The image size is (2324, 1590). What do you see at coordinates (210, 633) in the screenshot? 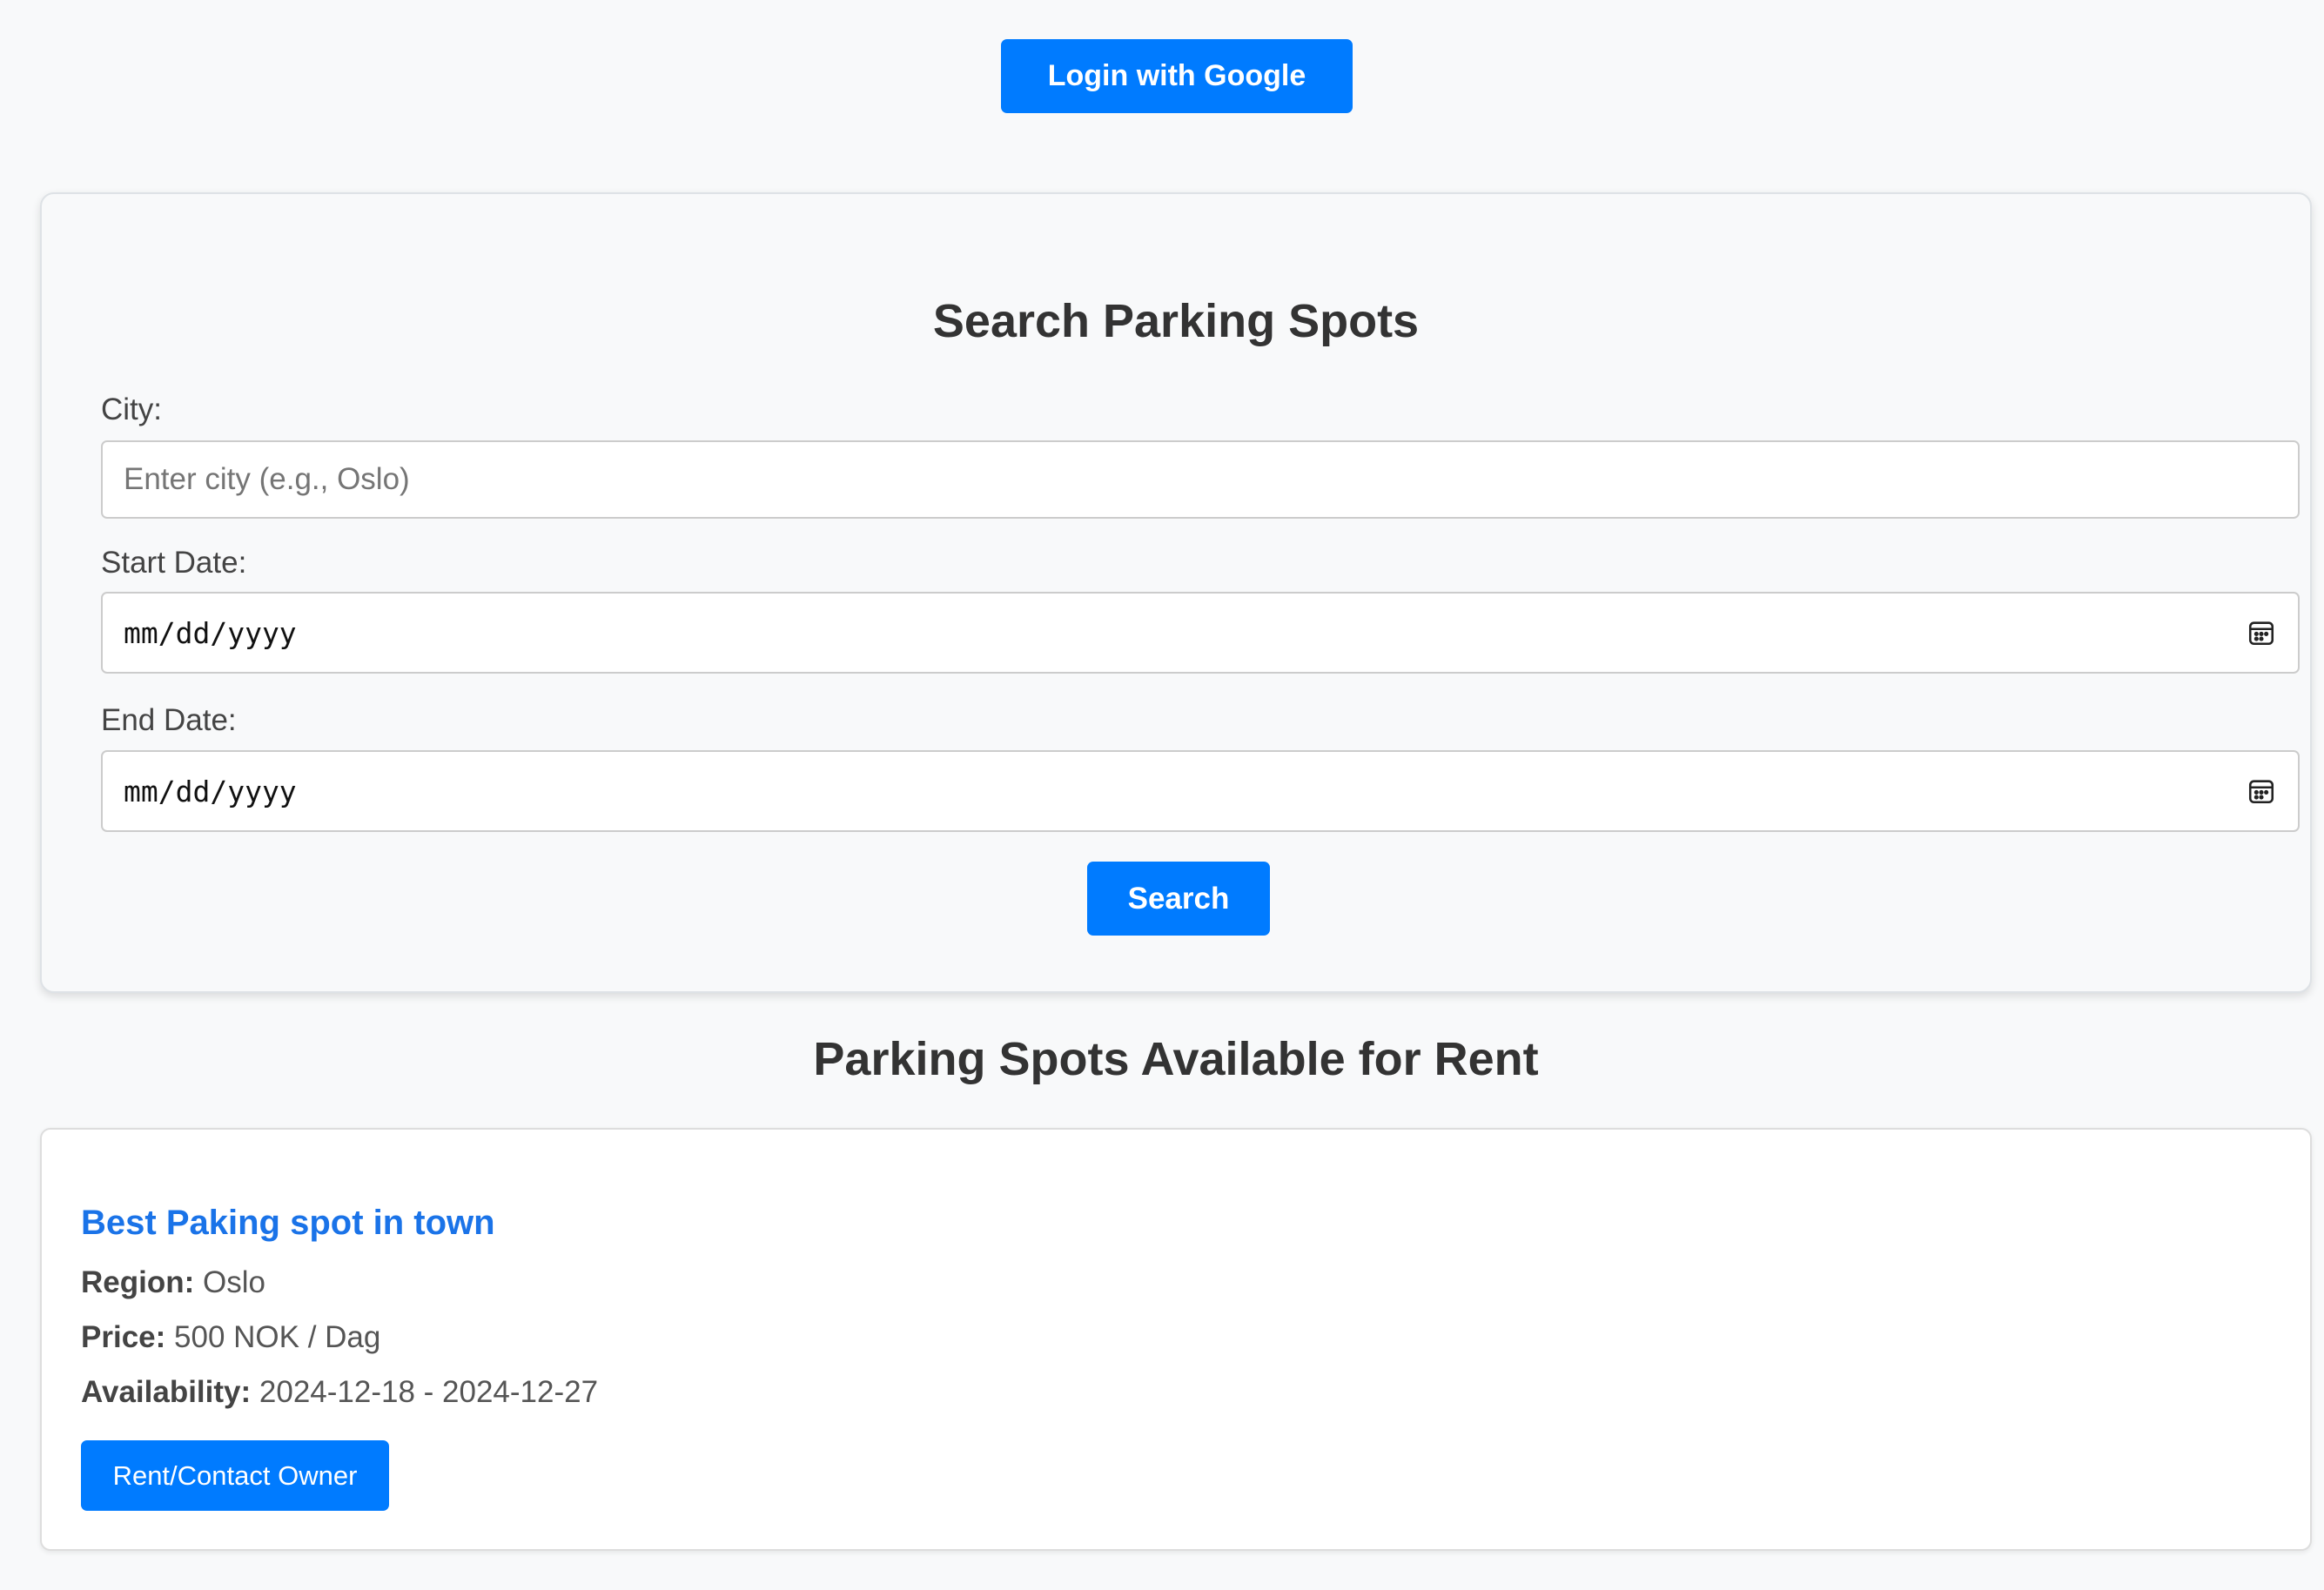
I see `start-date-value: mm/dd/yyyy` at bounding box center [210, 633].